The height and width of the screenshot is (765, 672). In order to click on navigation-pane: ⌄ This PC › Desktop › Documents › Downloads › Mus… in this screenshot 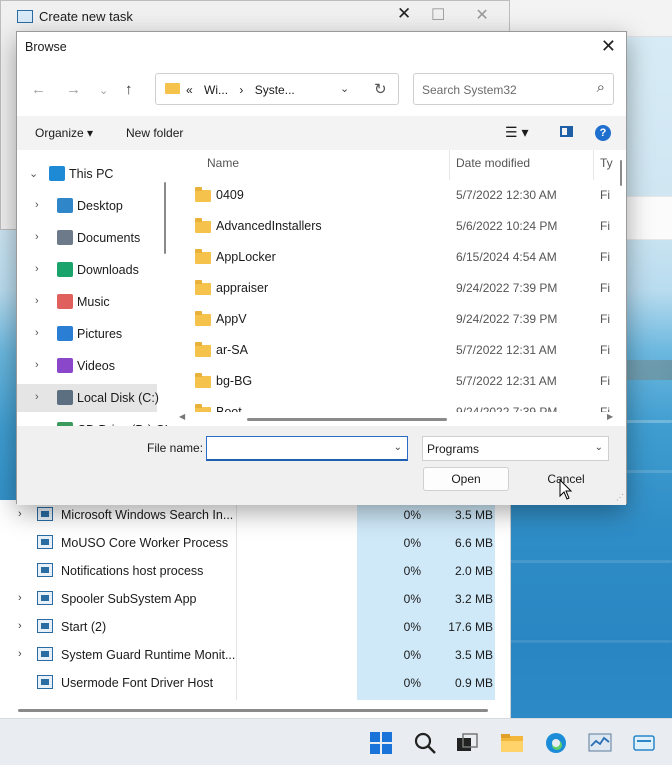, I will do `click(92, 289)`.